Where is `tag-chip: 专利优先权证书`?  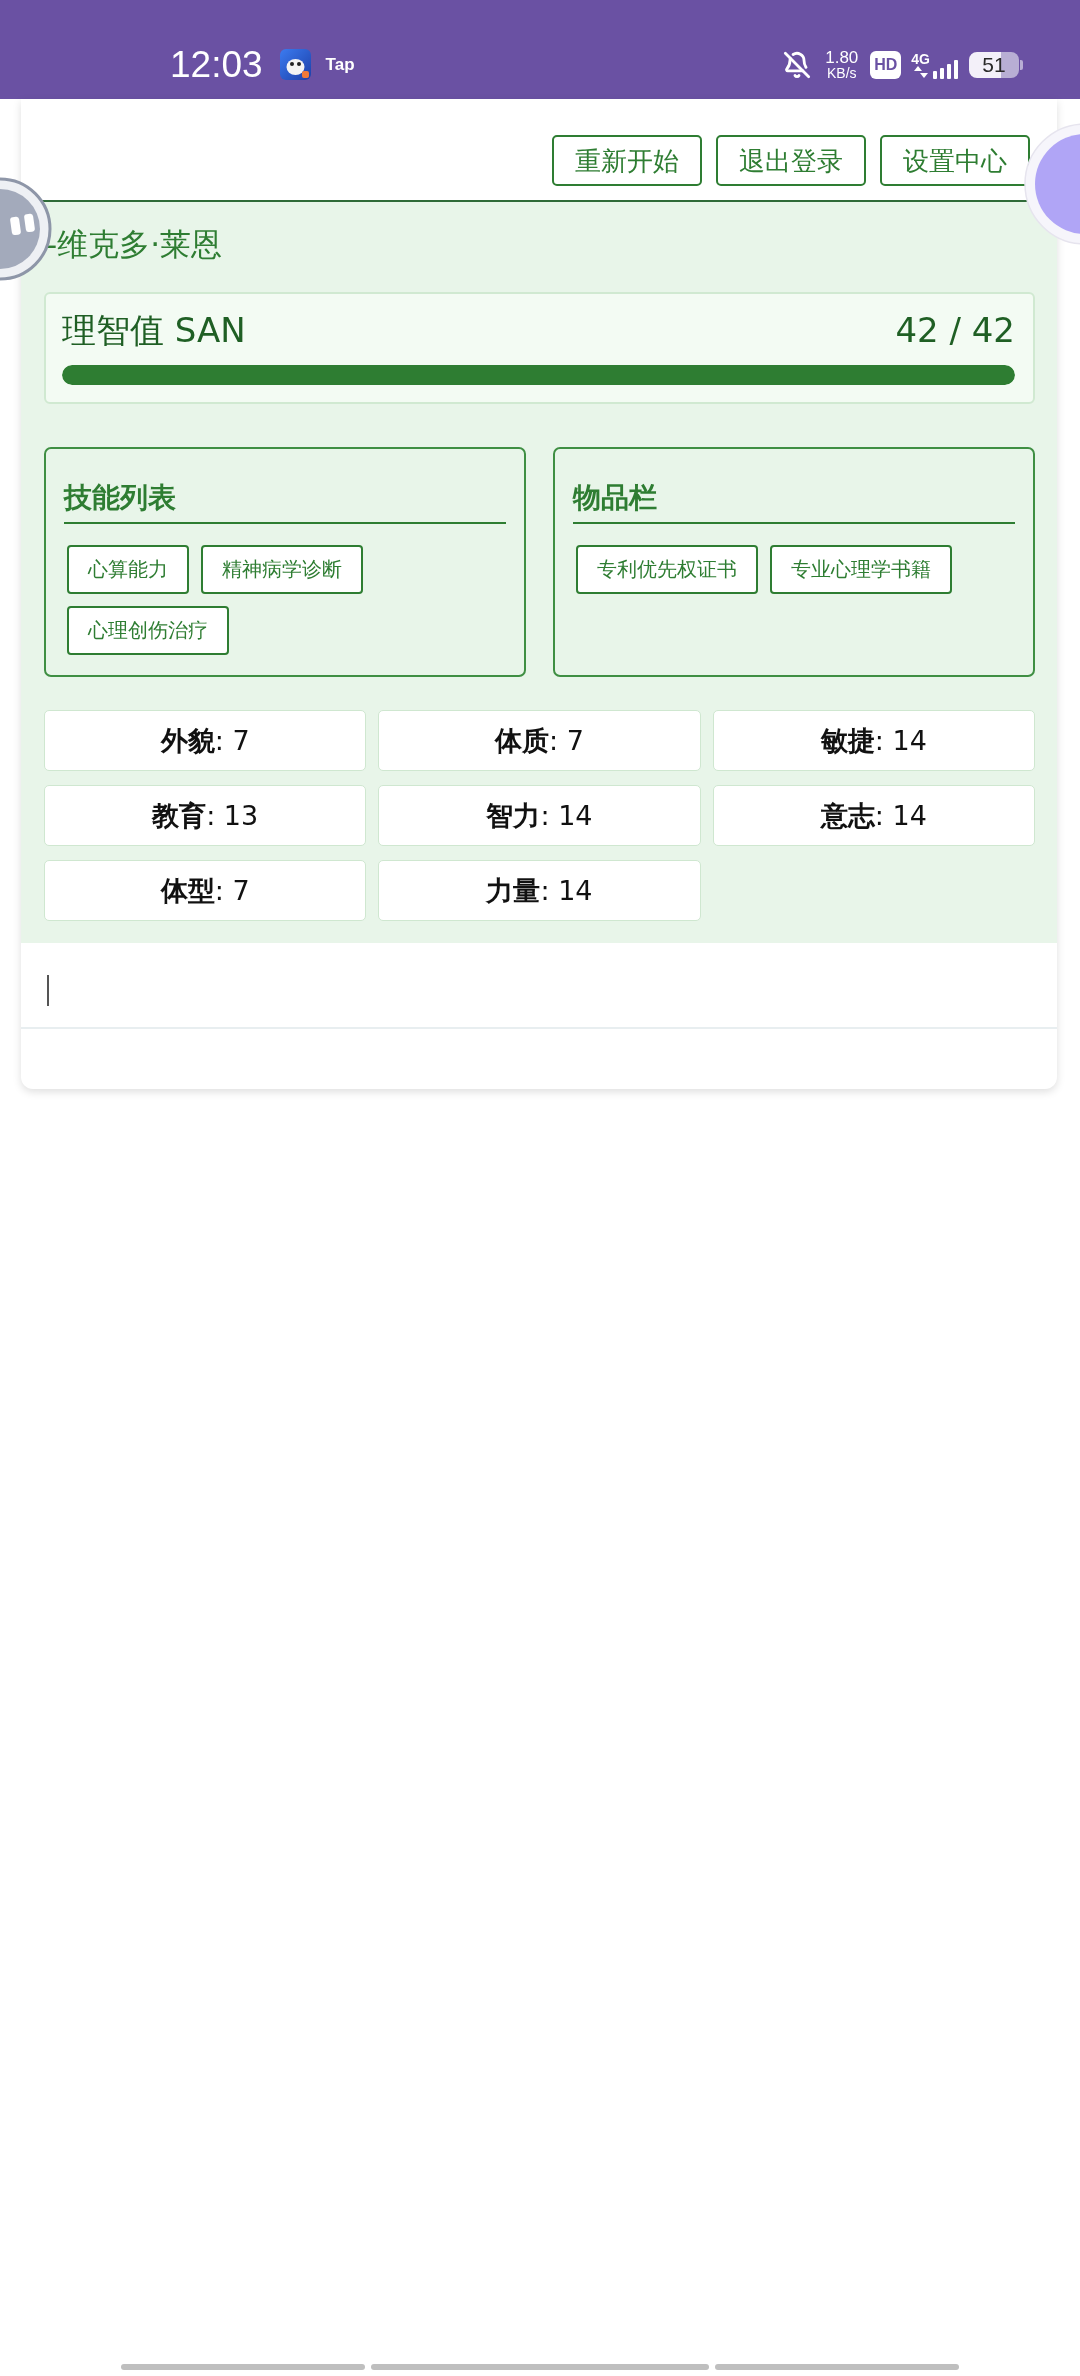
tag-chip: 专利优先权证书 is located at coordinates (667, 569).